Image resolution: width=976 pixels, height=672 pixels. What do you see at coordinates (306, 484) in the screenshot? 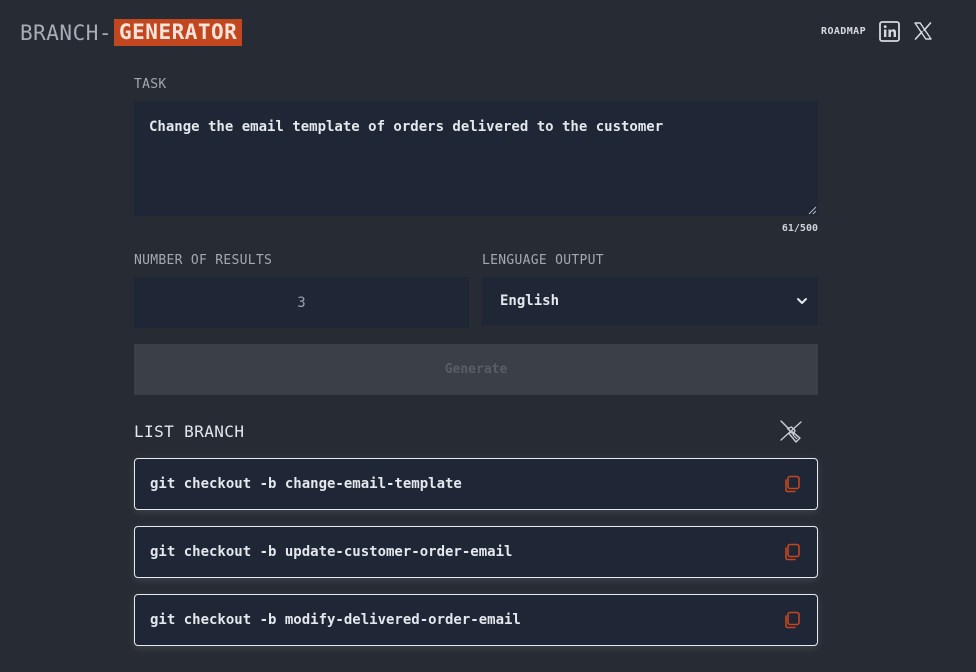
I see `branch-command: git checkout -b change-email-template` at bounding box center [306, 484].